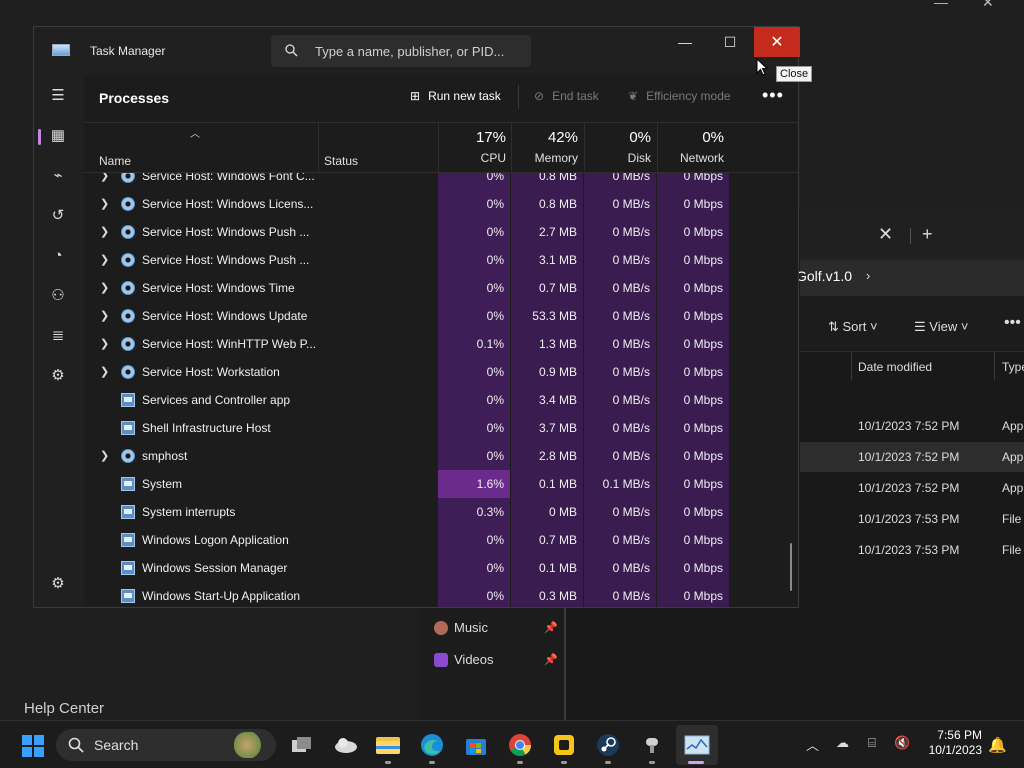 Image resolution: width=1024 pixels, height=768 pixels. What do you see at coordinates (520, 745) in the screenshot?
I see `chrome-icon` at bounding box center [520, 745].